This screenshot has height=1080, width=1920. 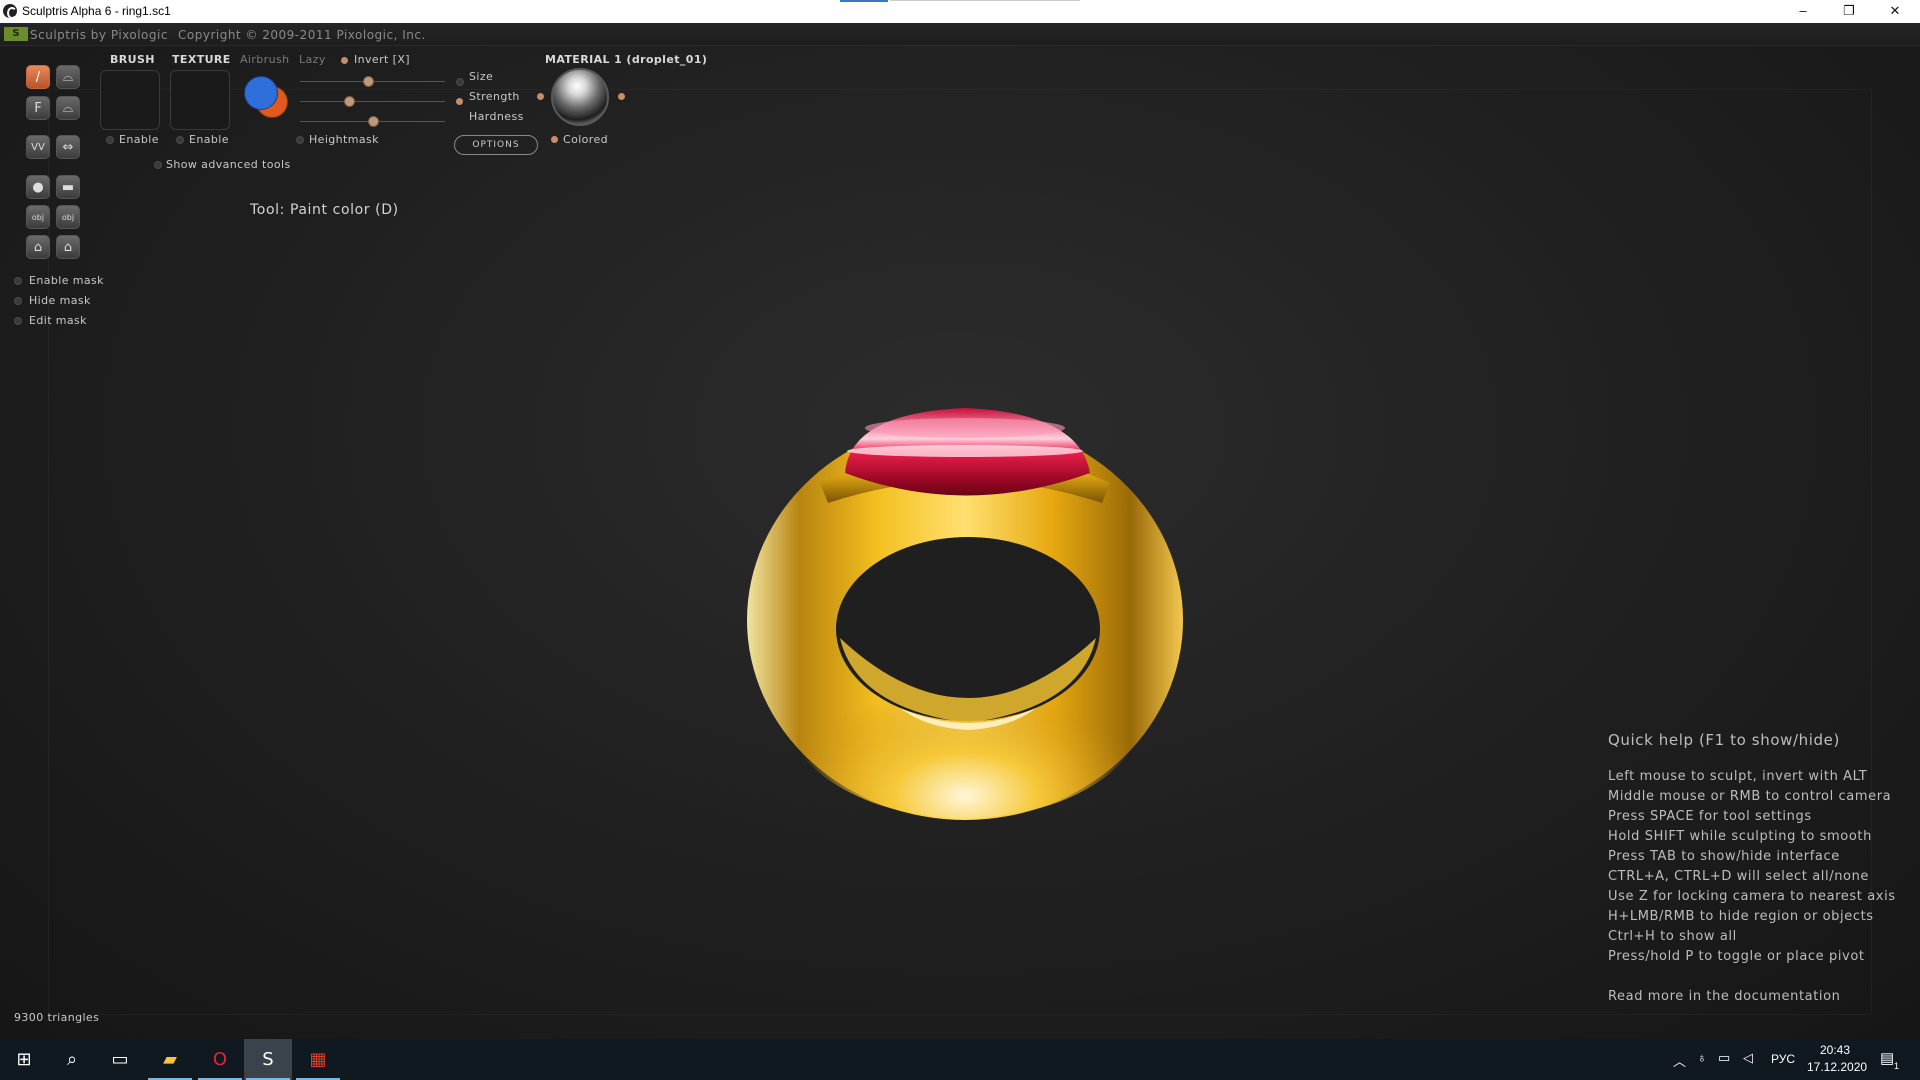 I want to click on title-indicator, so click(x=864, y=1).